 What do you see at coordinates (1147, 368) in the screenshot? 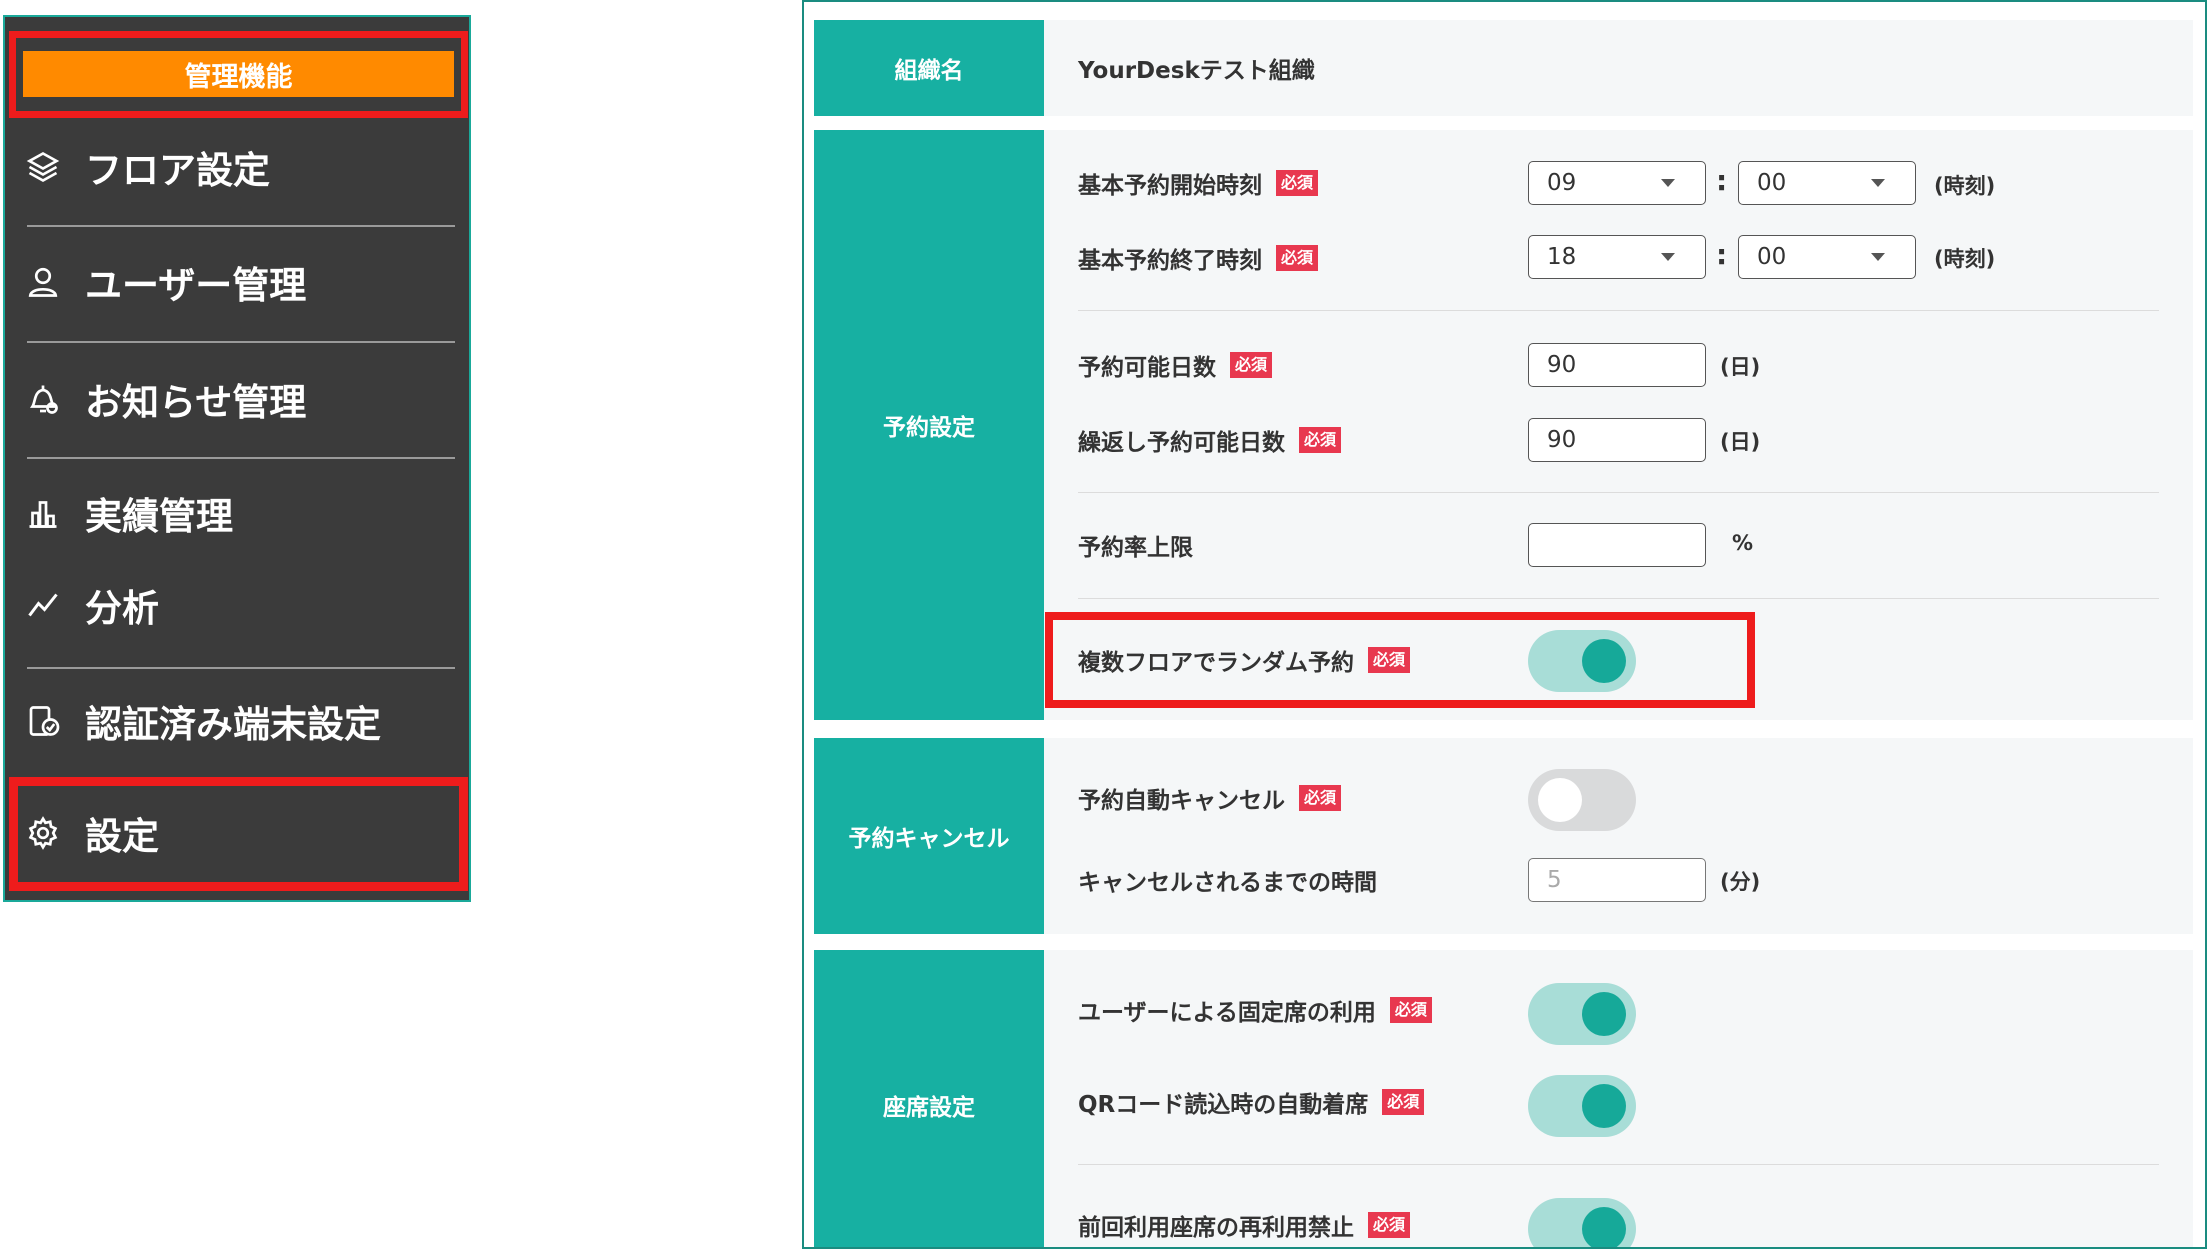
I see `days-text: 予約可能日数` at bounding box center [1147, 368].